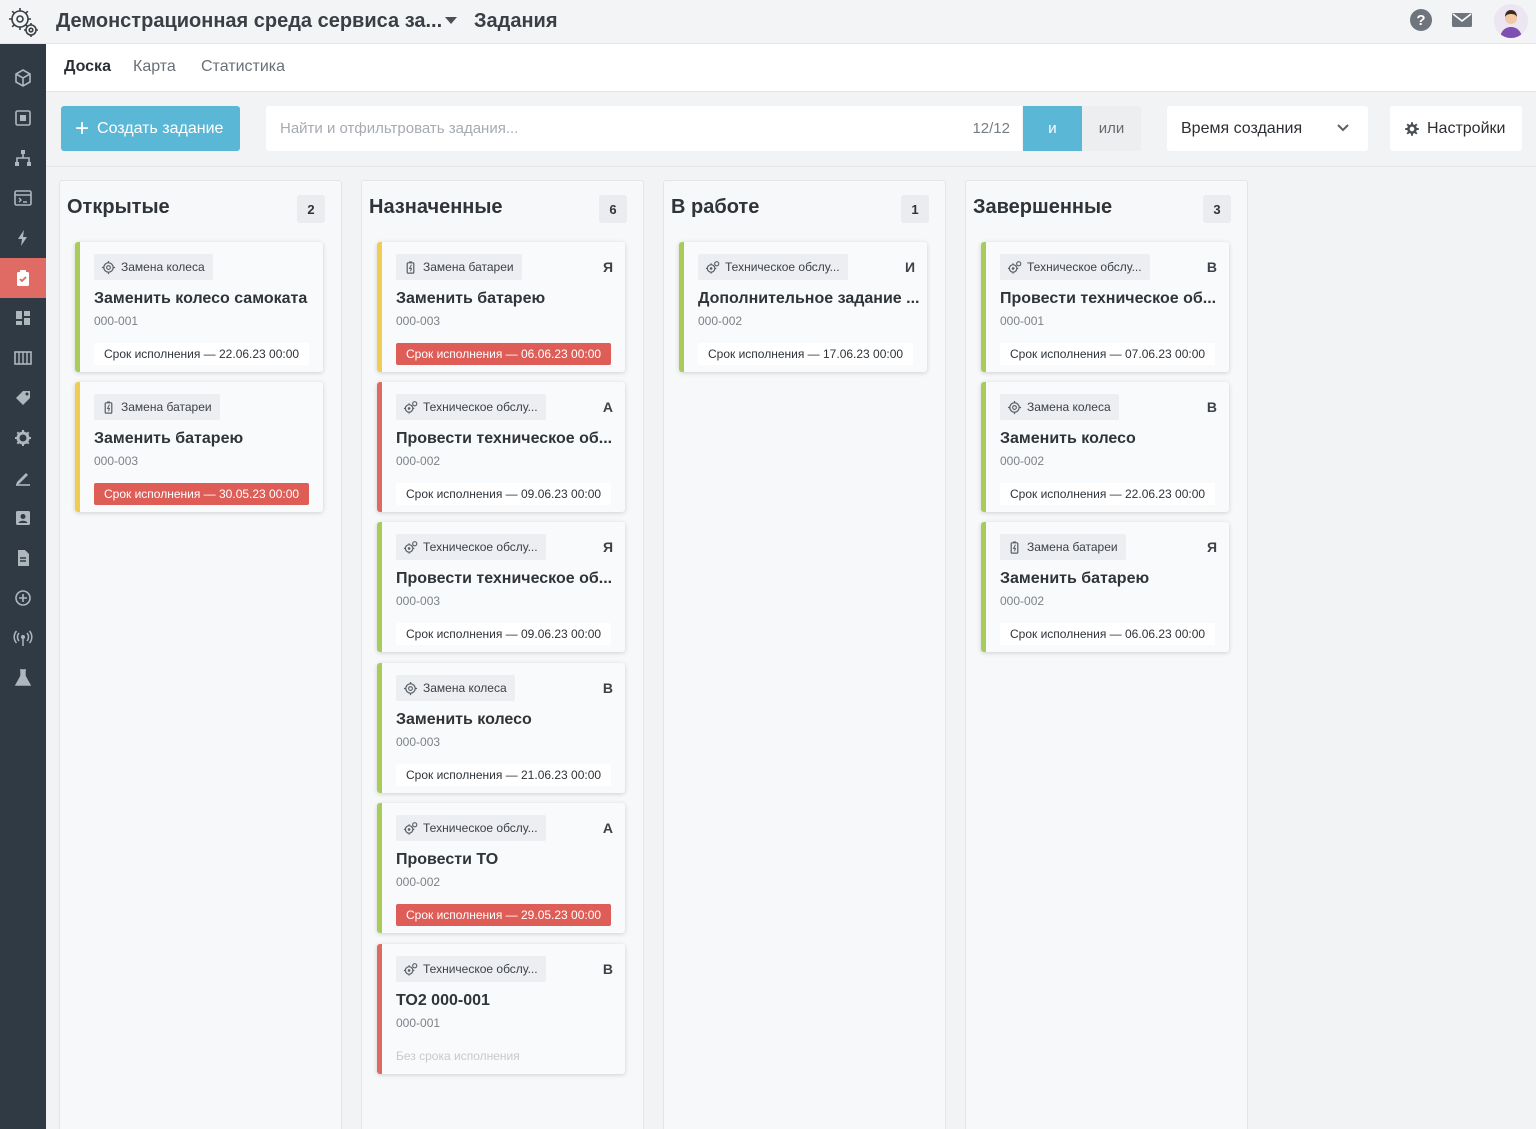 This screenshot has height=1129, width=1536. I want to click on column-count-badge: 2, so click(311, 209).